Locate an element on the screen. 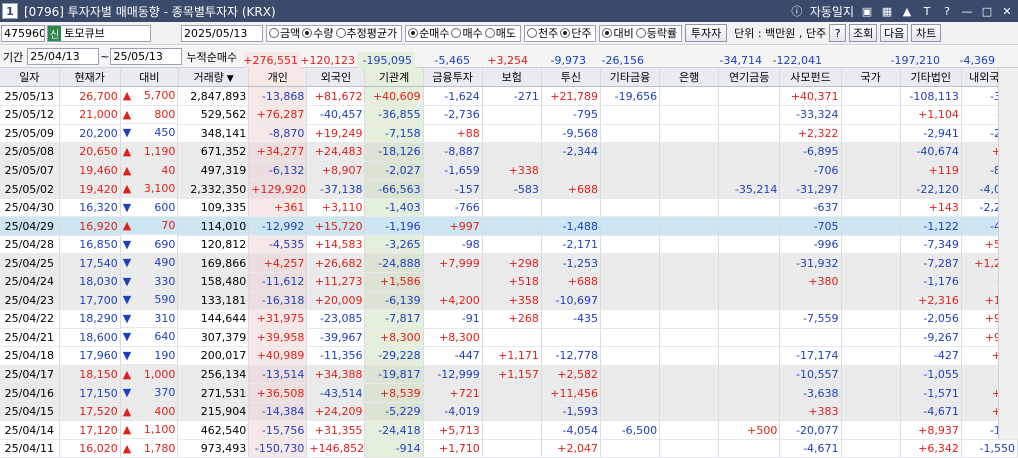 This screenshot has height=458, width=1018. auto-journal-link: 자동일지 is located at coordinates (832, 11).